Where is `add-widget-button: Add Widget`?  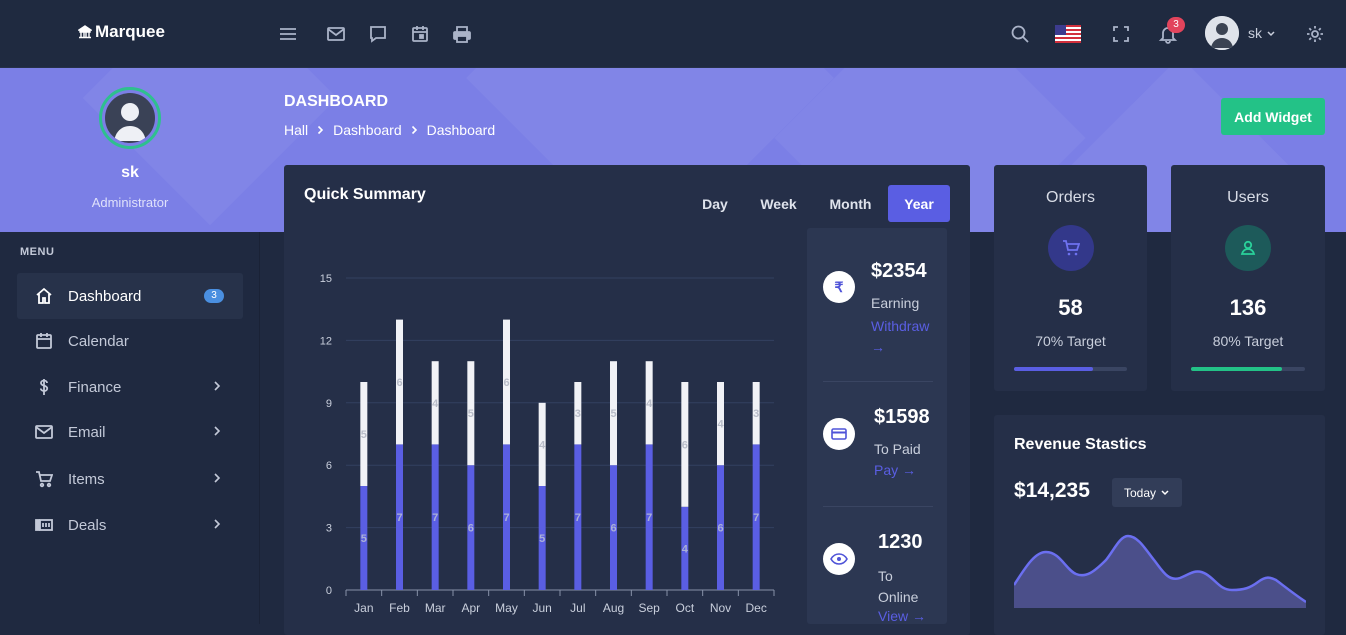
add-widget-button: Add Widget is located at coordinates (1273, 116).